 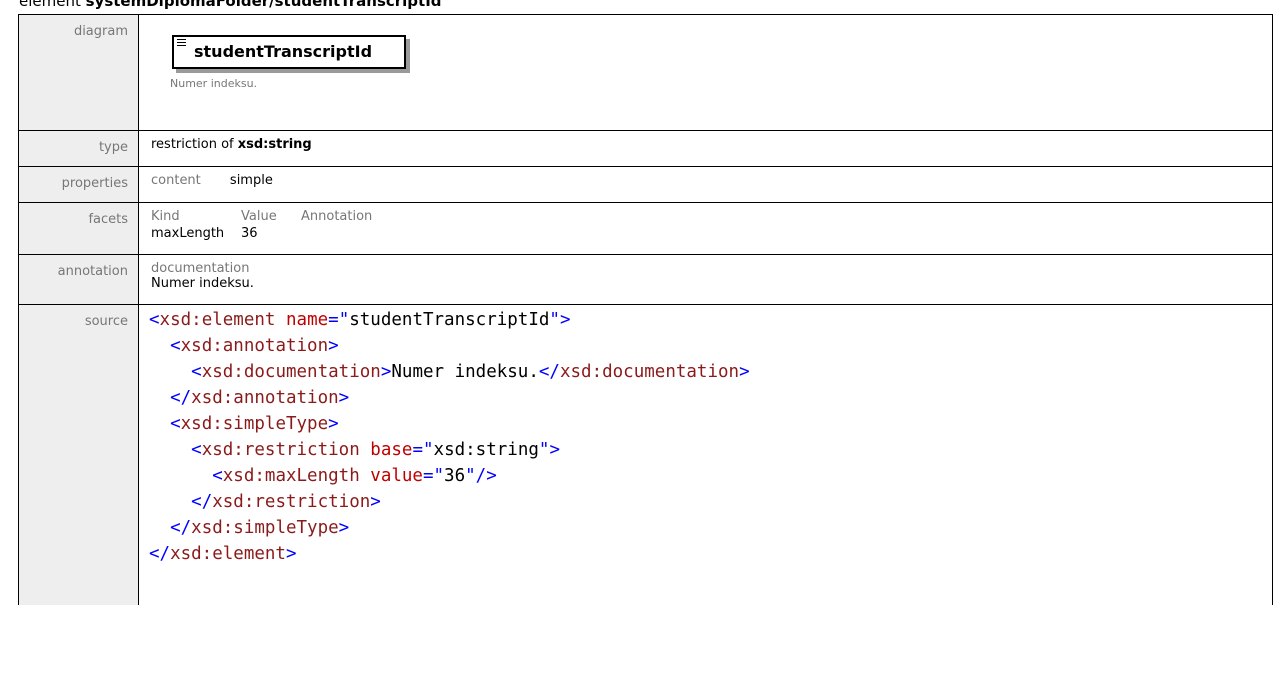 What do you see at coordinates (259, 216) in the screenshot?
I see `facets-header-value: Value` at bounding box center [259, 216].